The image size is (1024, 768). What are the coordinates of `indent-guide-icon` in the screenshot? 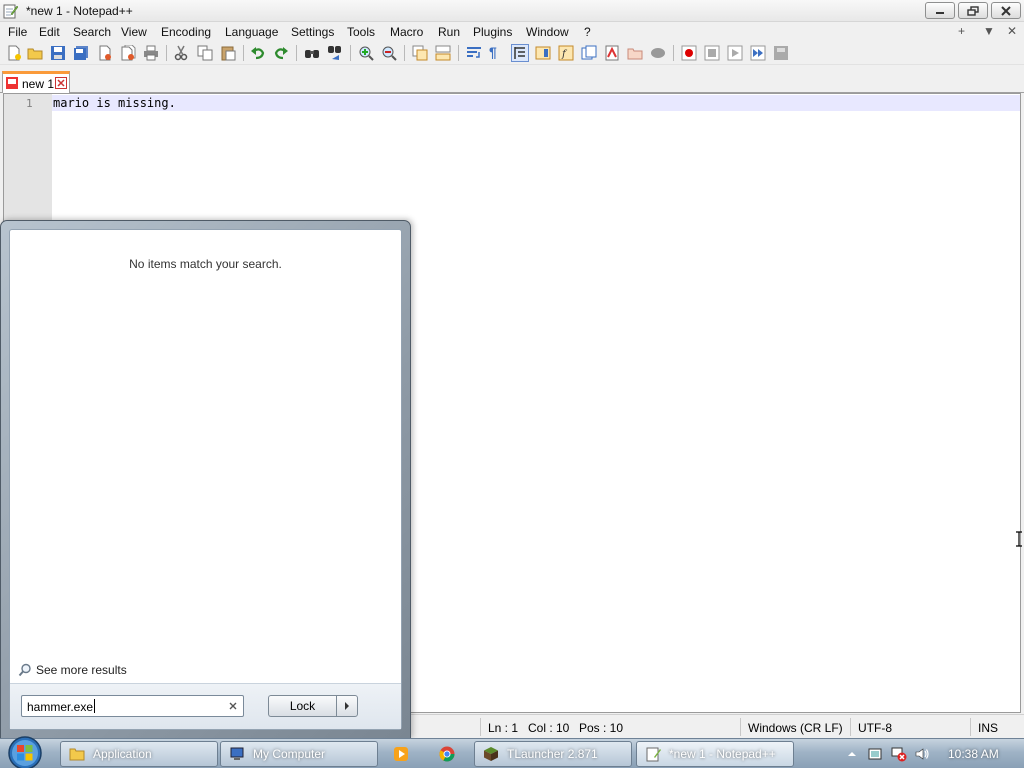 It's located at (520, 53).